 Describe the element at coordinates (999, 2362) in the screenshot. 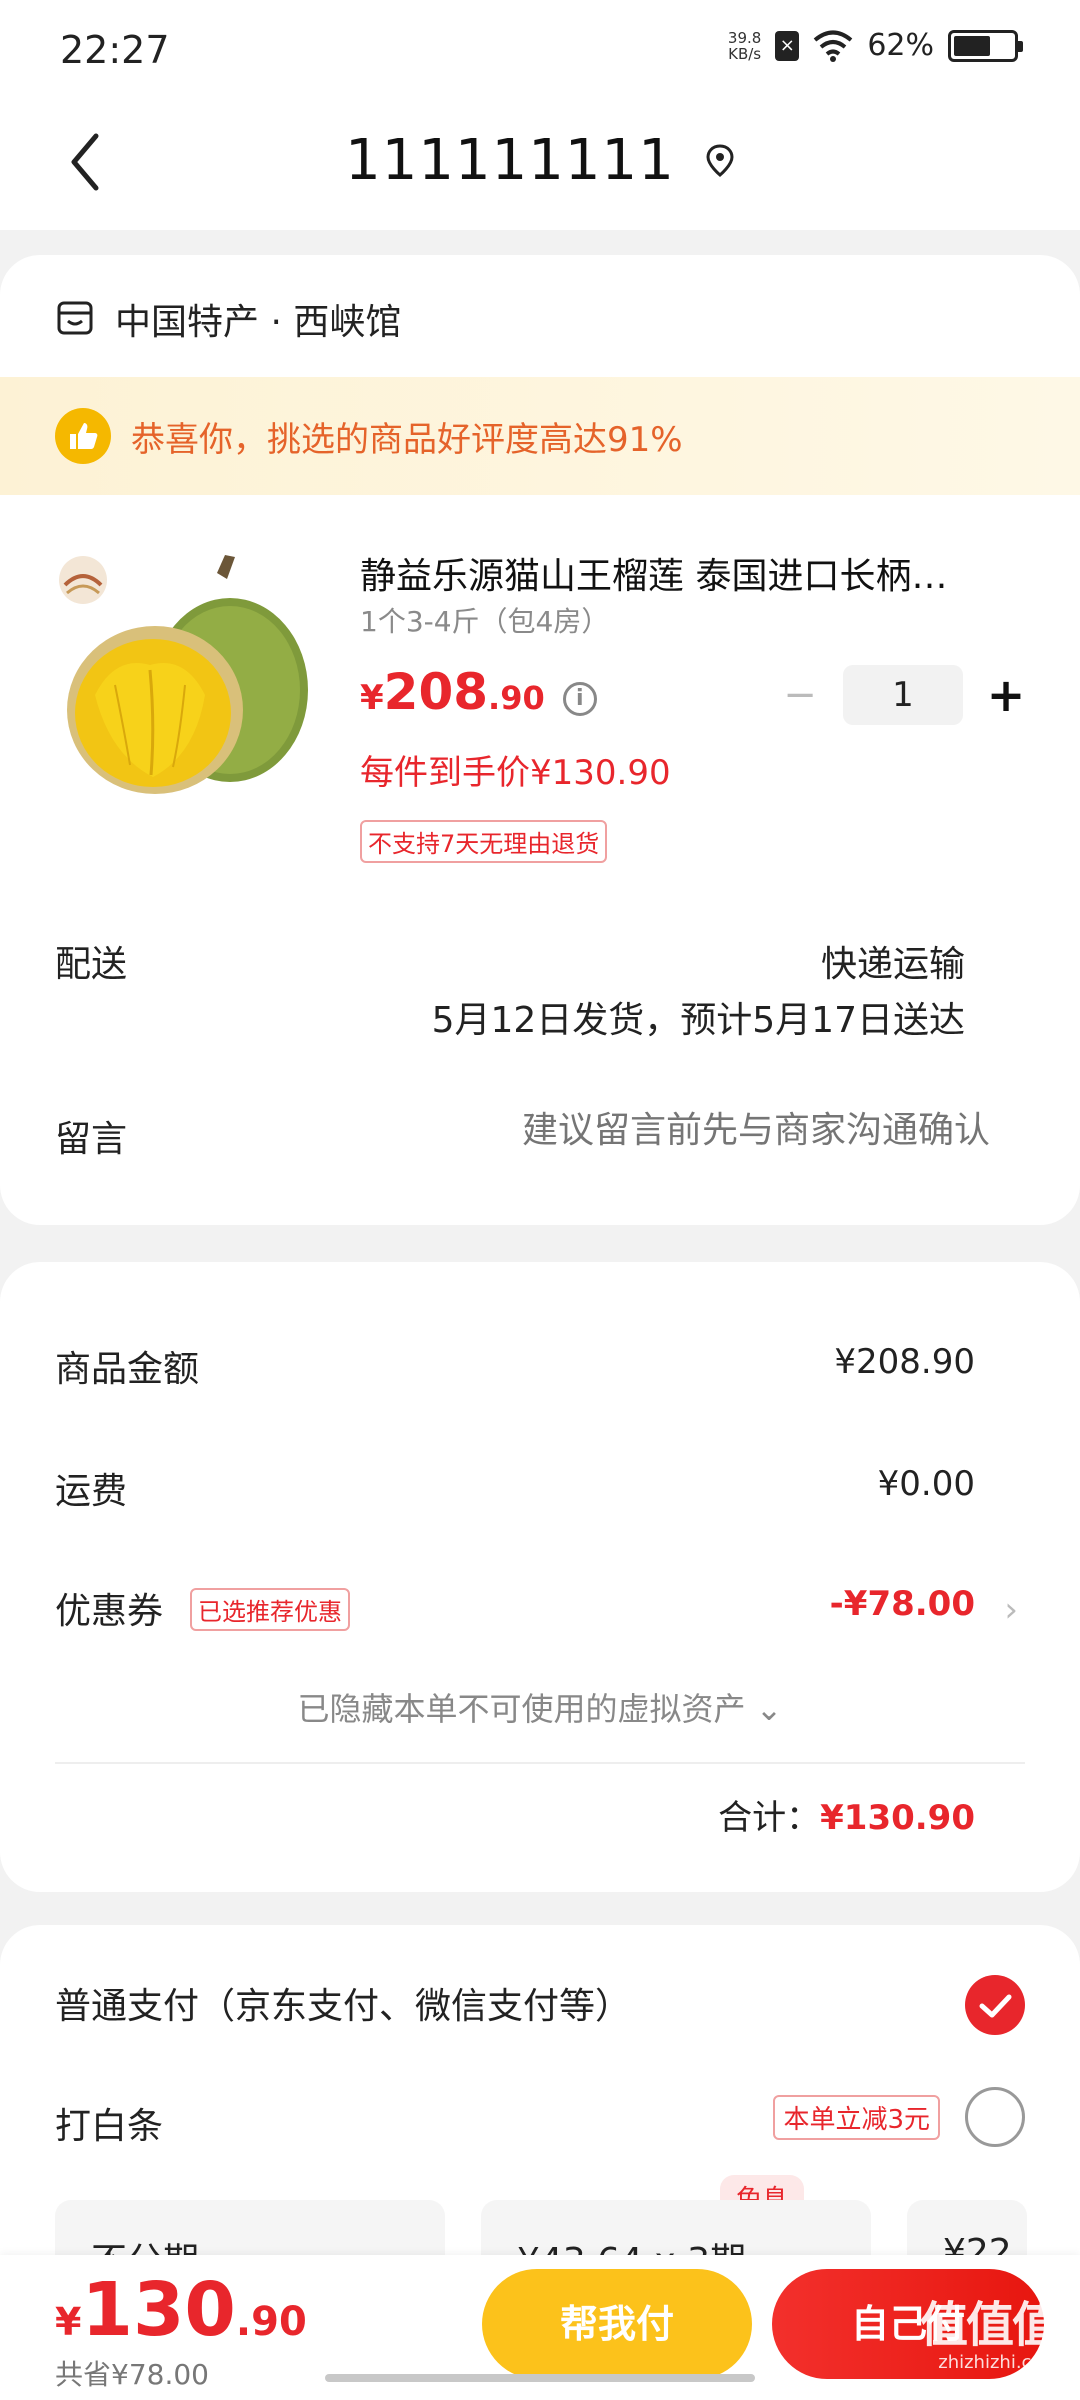

I see `watermark-text: zhizhizhi.com` at that location.